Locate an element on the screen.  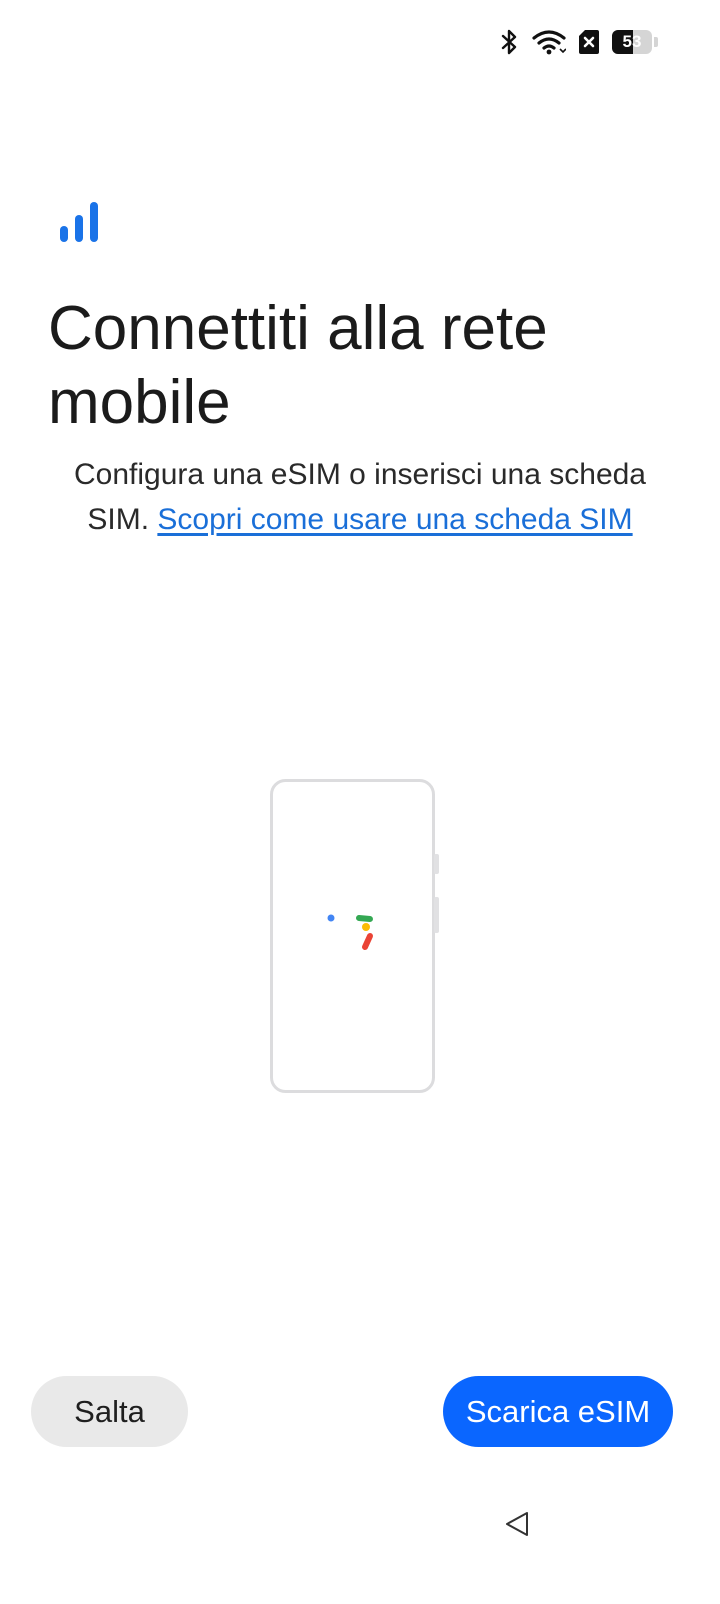
download-esim-button: Scarica eSIM is located at coordinates (558, 1411).